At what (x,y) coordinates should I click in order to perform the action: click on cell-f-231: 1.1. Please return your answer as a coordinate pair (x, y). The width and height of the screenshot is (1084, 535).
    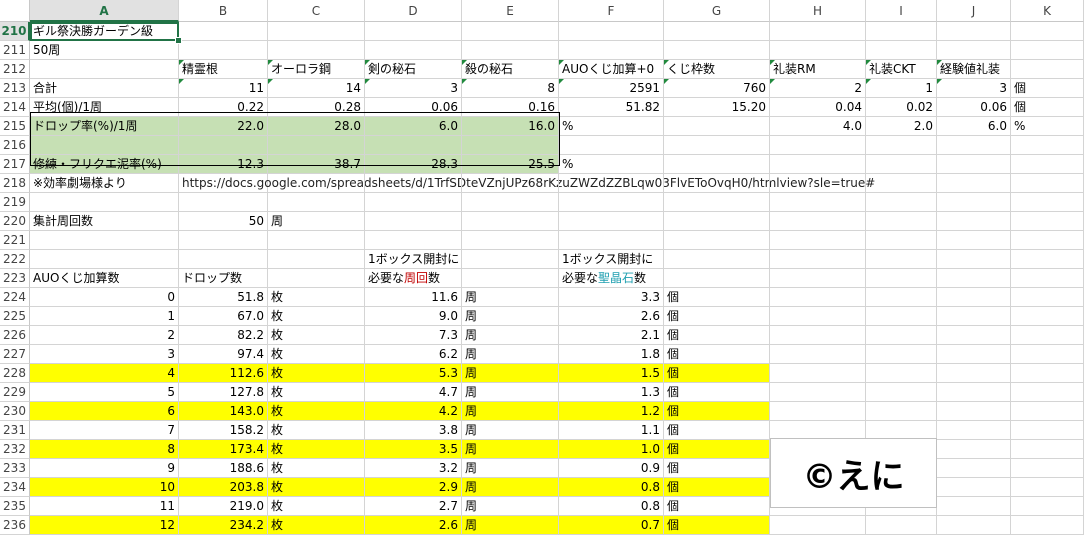
    Looking at the image, I should click on (611, 430).